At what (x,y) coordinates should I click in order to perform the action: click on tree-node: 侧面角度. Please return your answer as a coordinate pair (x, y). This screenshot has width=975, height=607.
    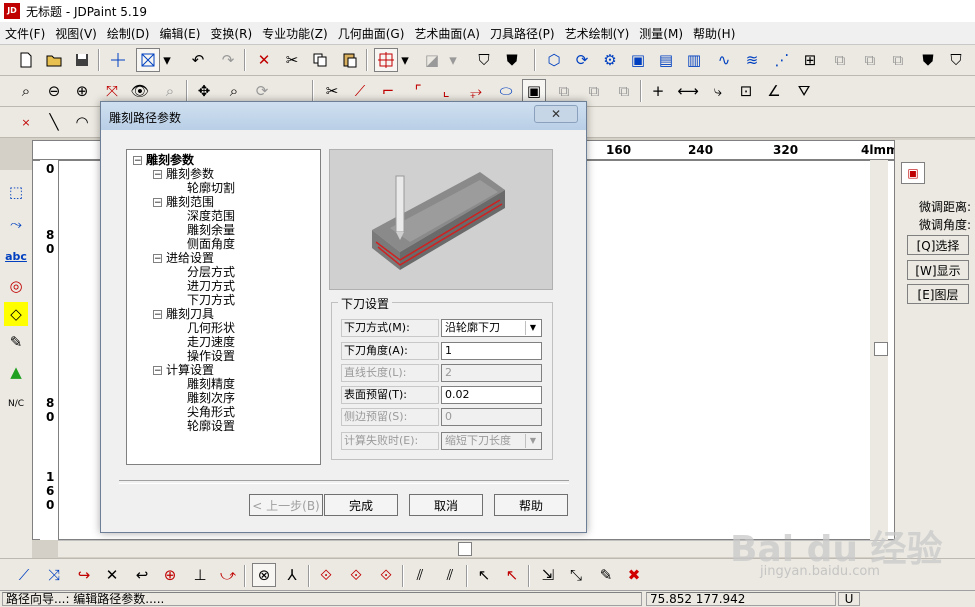
    Looking at the image, I should click on (211, 244).